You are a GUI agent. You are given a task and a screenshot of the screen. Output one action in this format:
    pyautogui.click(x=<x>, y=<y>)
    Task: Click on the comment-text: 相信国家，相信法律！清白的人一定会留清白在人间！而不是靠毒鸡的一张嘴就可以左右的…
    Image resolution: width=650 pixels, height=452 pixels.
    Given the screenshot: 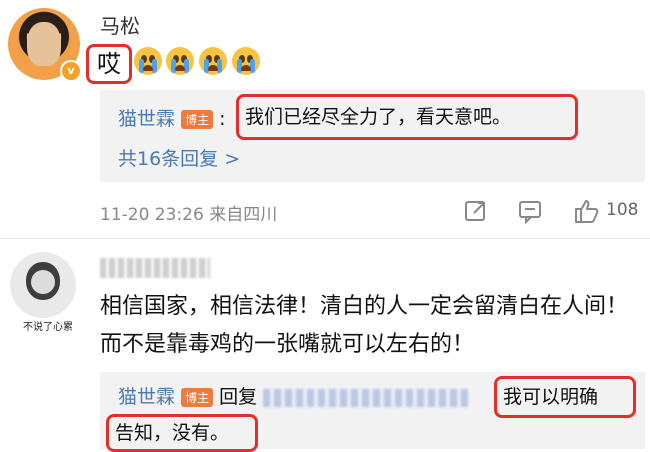 What is the action you would take?
    pyautogui.click(x=364, y=325)
    